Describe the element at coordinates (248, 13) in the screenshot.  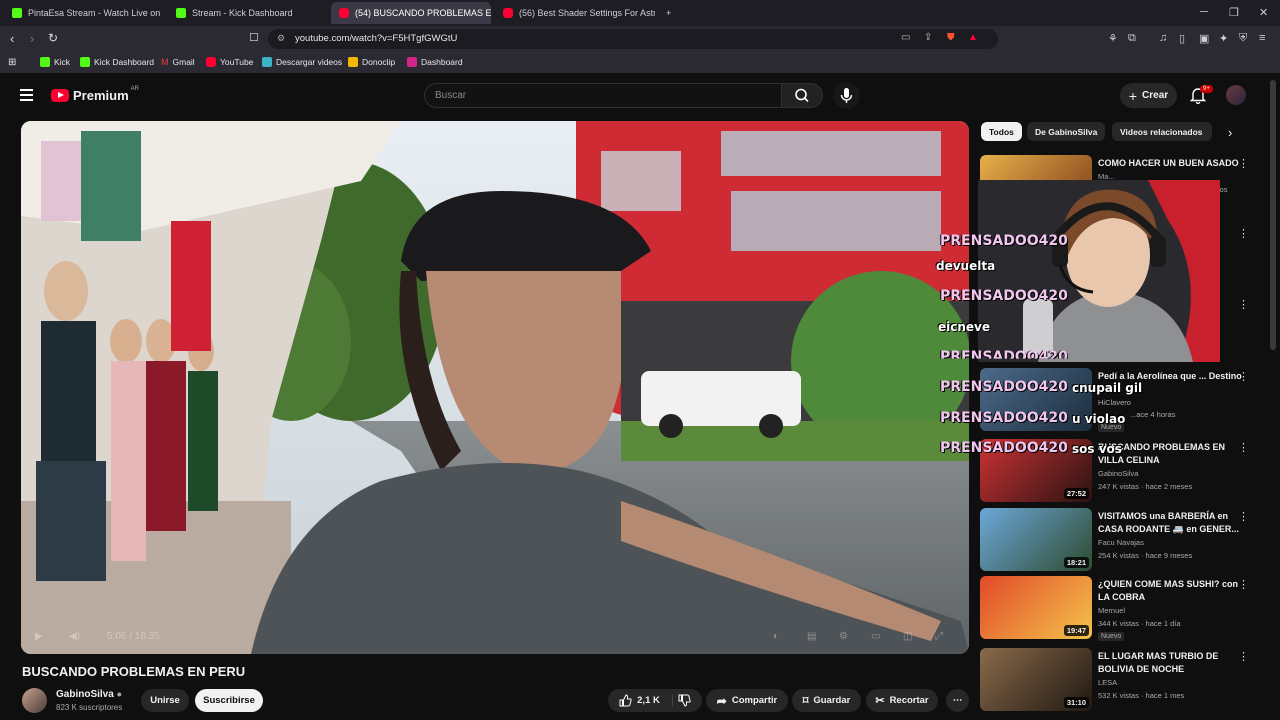
I see `tab-kick-dashboard: Stream - Kick Dashboard` at that location.